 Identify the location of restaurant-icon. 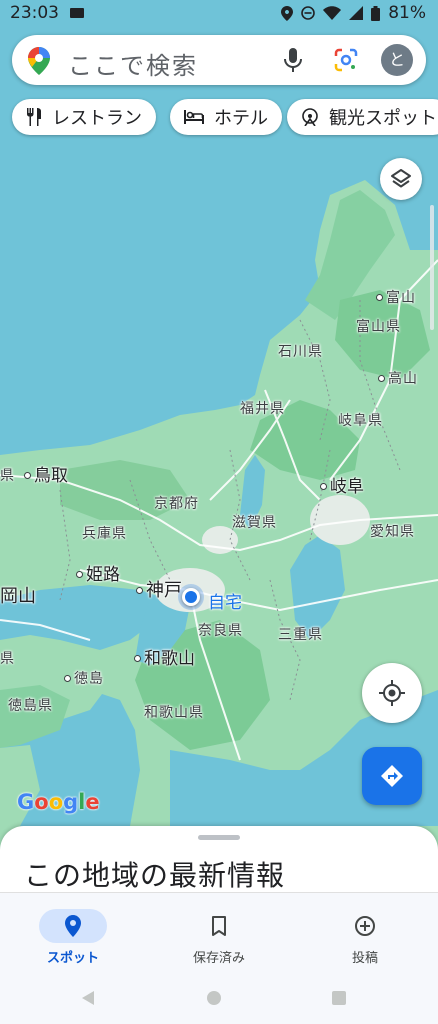
(34, 117).